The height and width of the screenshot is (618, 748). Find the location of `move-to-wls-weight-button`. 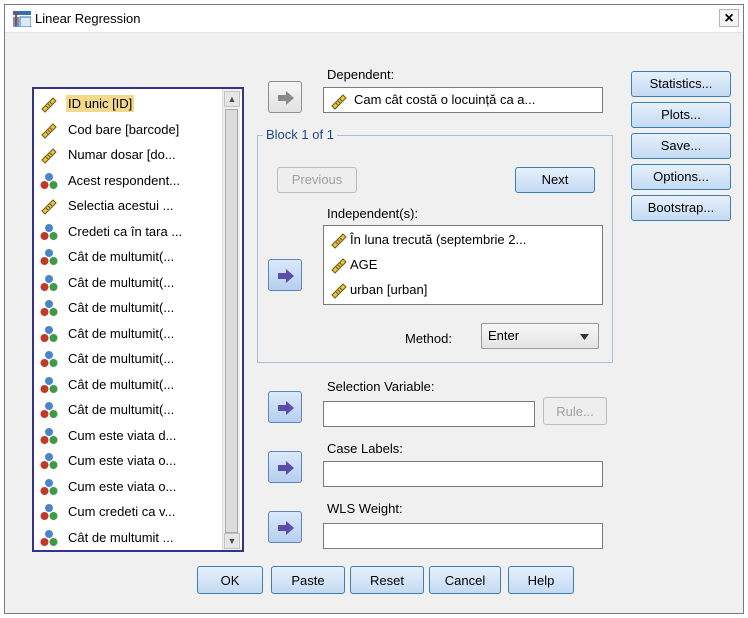

move-to-wls-weight-button is located at coordinates (285, 527).